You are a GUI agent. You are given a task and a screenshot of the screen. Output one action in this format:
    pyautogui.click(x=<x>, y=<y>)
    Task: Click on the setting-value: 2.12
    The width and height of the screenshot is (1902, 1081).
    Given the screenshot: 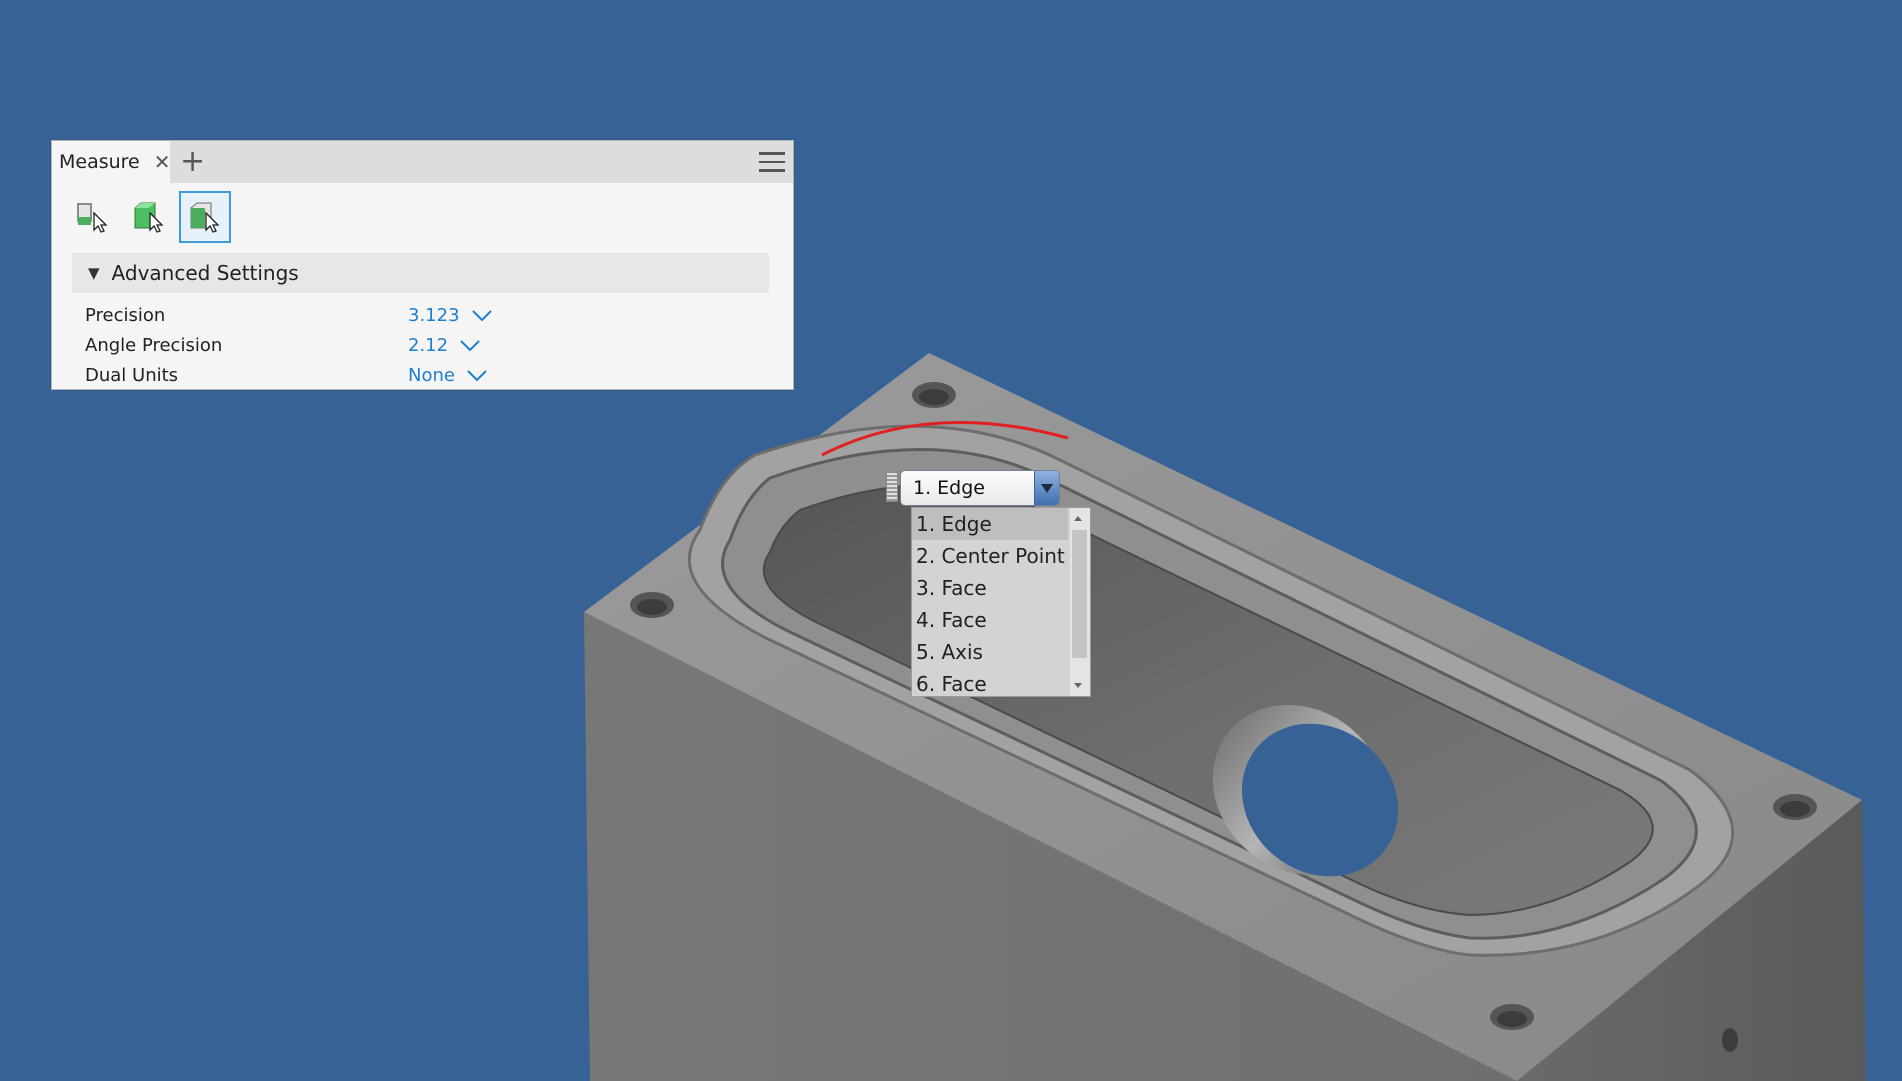 What is the action you would take?
    pyautogui.click(x=428, y=345)
    